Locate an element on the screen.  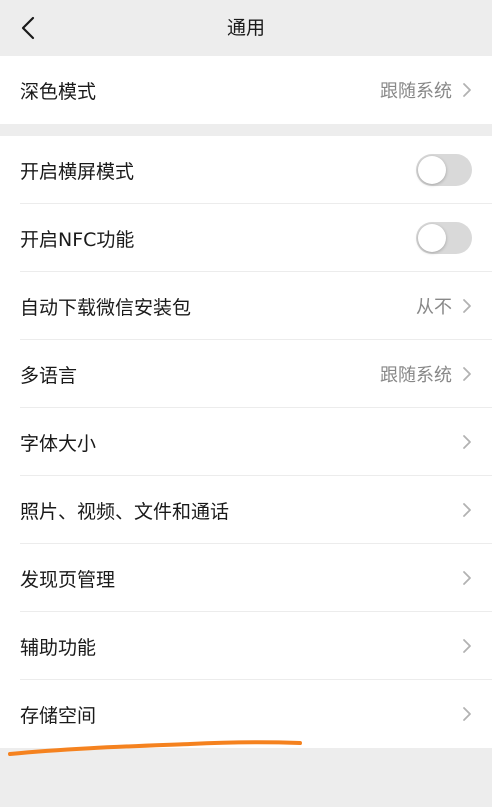
setting-label: 照片、视频、文件和通话 is located at coordinates (125, 511).